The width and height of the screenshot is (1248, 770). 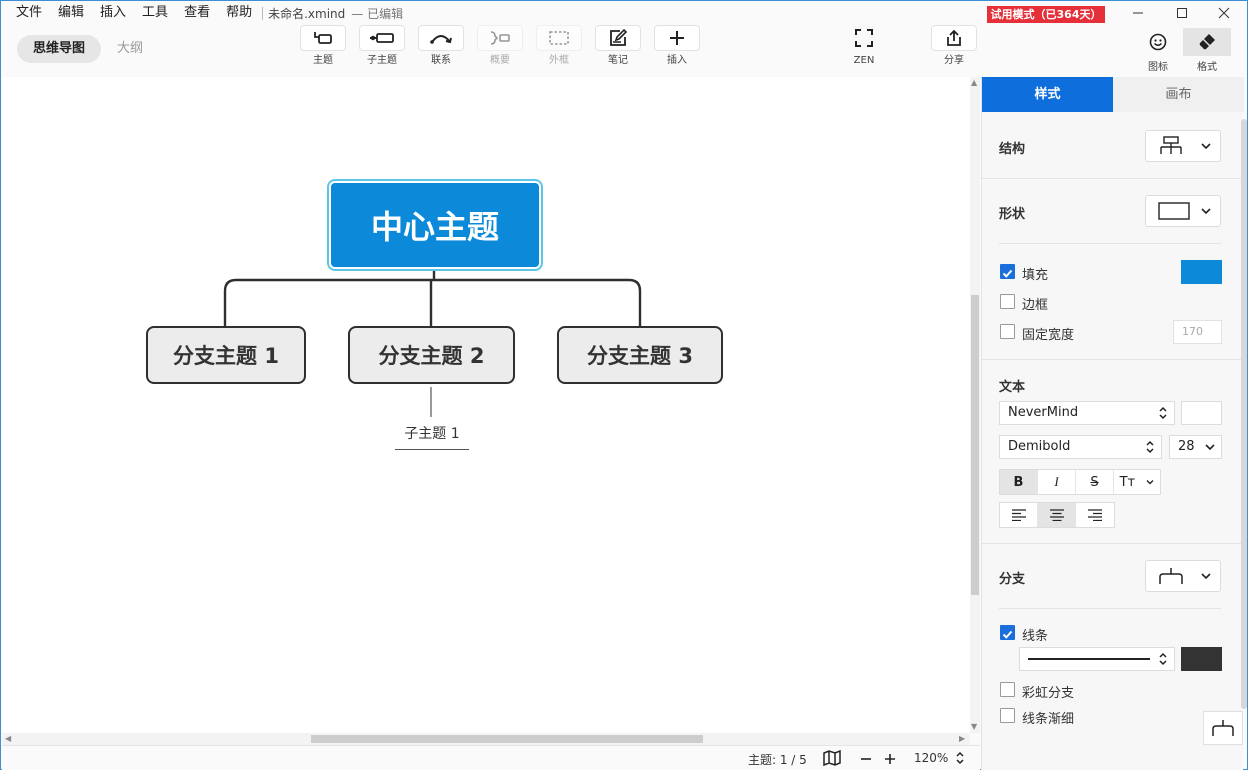 I want to click on status-bar: 主题: 1 / 5 120%, so click(x=491, y=757).